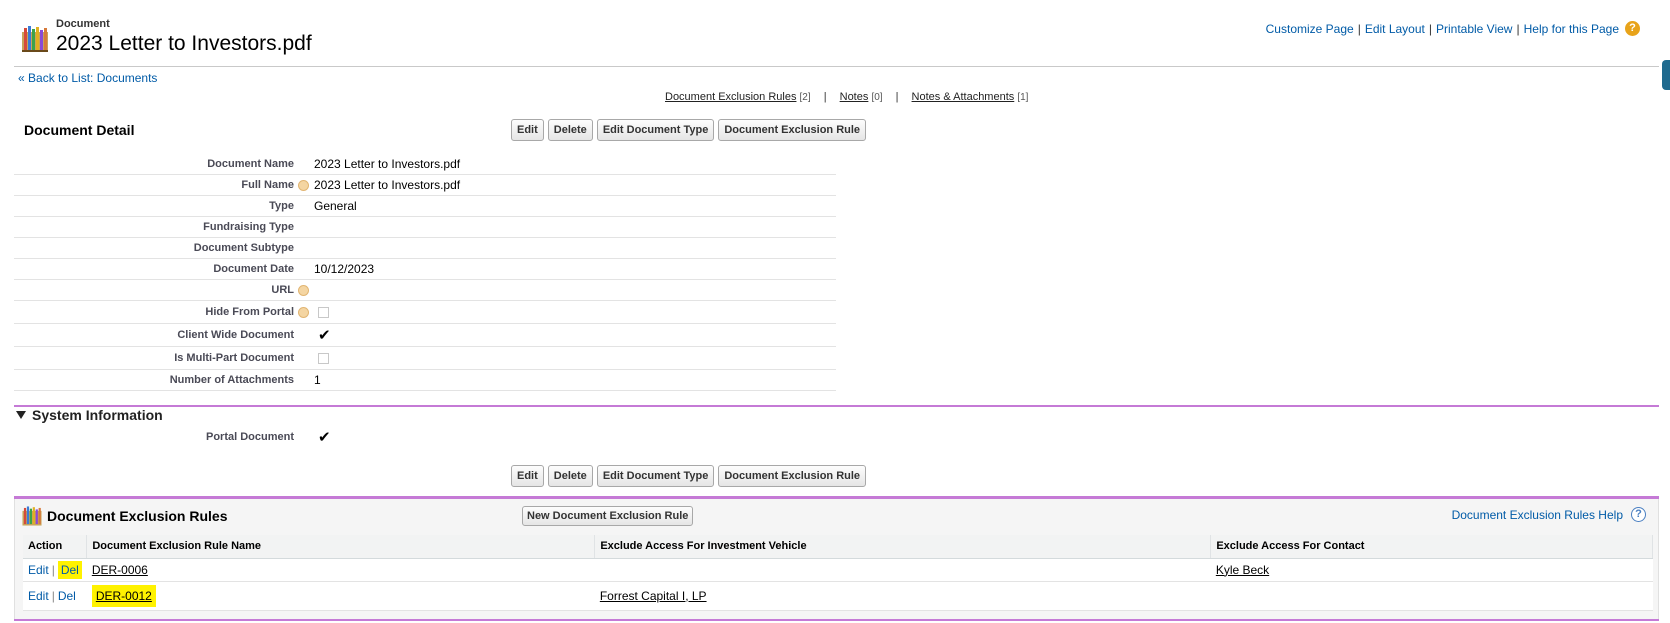  Describe the element at coordinates (161, 290) in the screenshot. I see `field-label: URL` at that location.